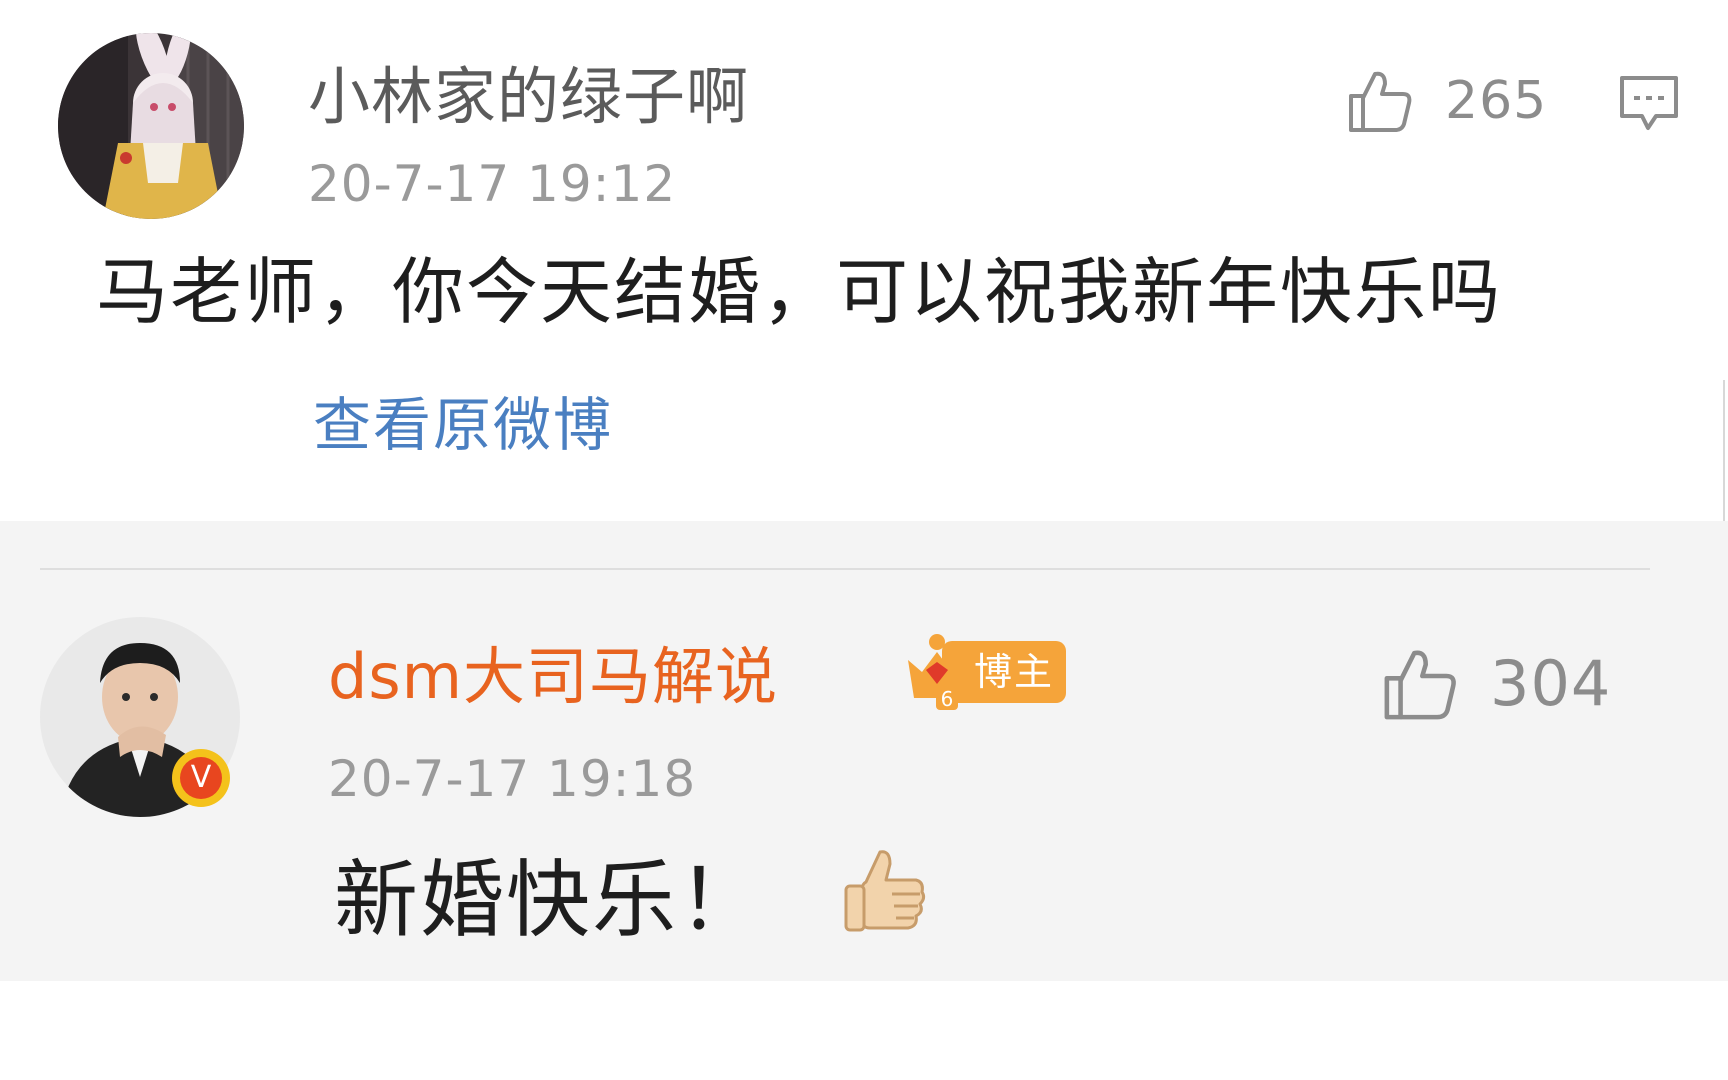 The width and height of the screenshot is (1728, 1080). Describe the element at coordinates (845, 569) in the screenshot. I see `section-divider` at that location.